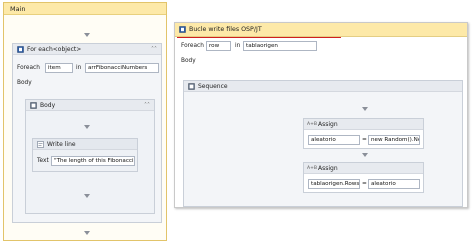  What do you see at coordinates (213, 86) in the screenshot?
I see `sequence-title: Sequence` at bounding box center [213, 86].